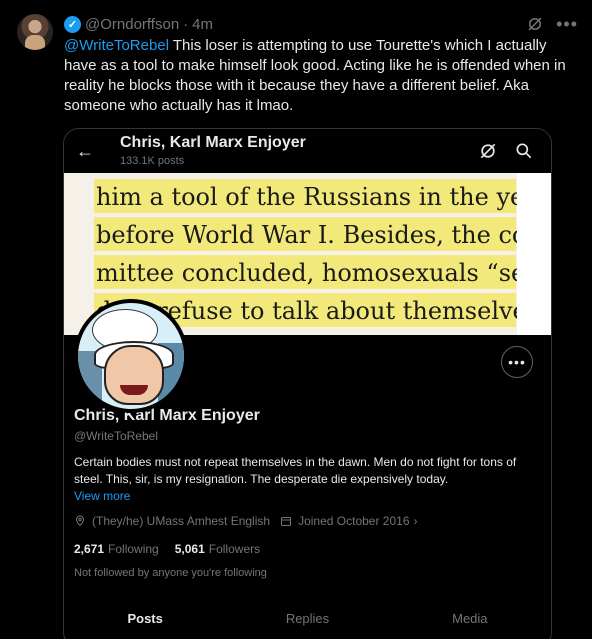  Describe the element at coordinates (35, 32) in the screenshot. I see `author-avatar` at that location.